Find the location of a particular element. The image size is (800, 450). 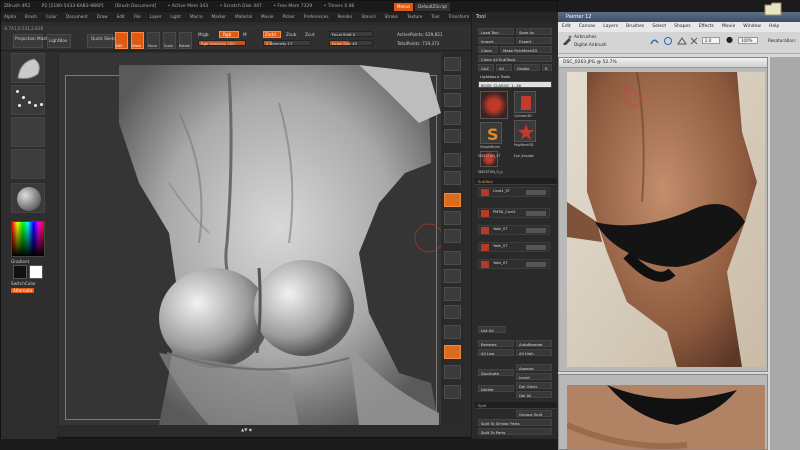

menu-item-light: Light is located at coordinates (175, 16).